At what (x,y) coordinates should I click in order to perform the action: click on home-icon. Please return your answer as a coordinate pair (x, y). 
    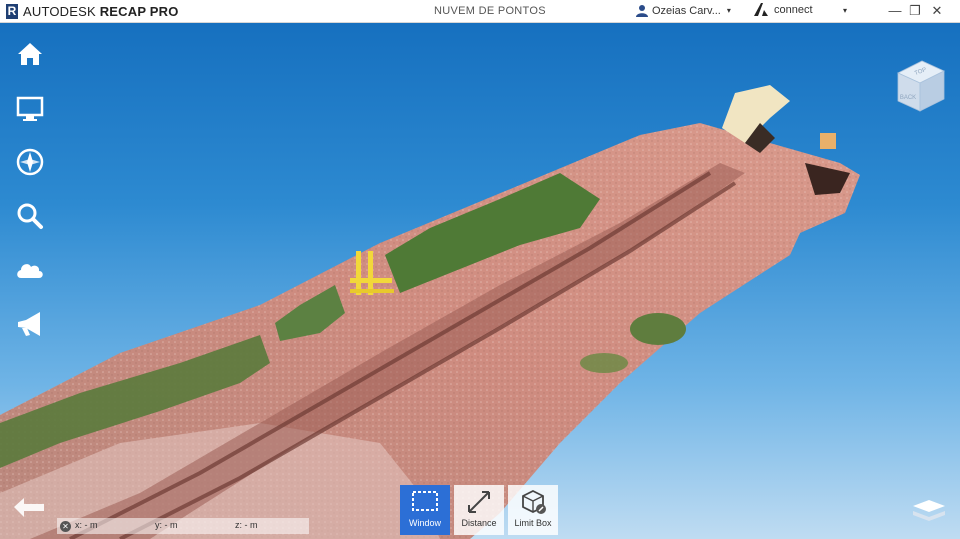
    Looking at the image, I should click on (30, 54).